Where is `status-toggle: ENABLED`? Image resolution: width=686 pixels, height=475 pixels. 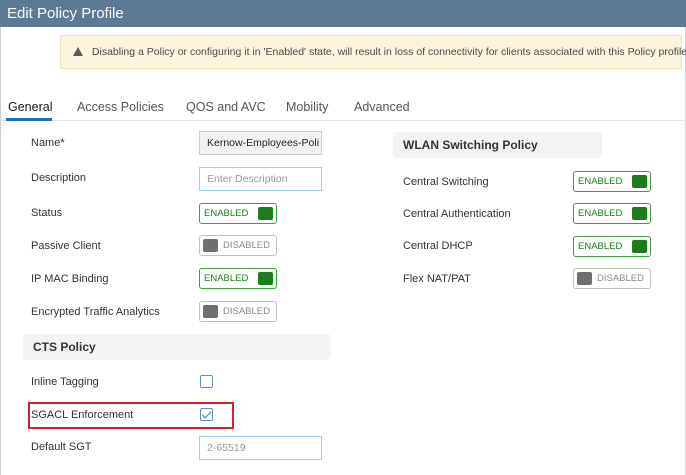
status-toggle: ENABLED is located at coordinates (238, 213).